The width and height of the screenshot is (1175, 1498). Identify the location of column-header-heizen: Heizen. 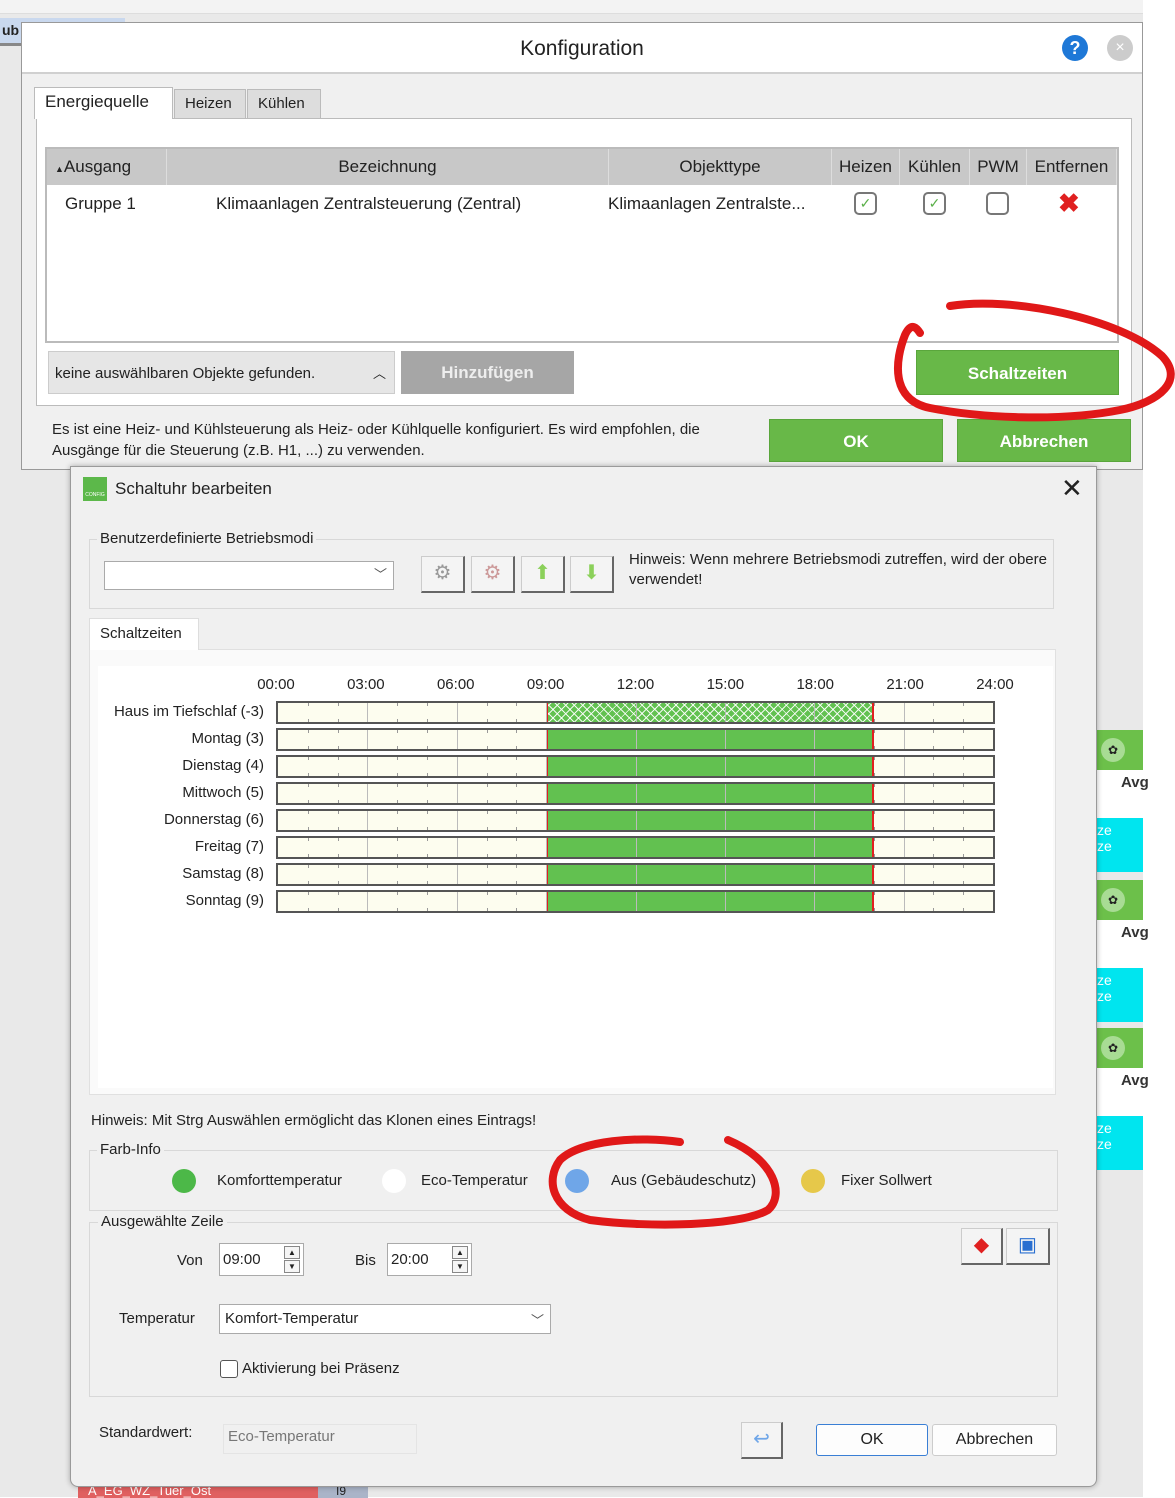
(866, 167).